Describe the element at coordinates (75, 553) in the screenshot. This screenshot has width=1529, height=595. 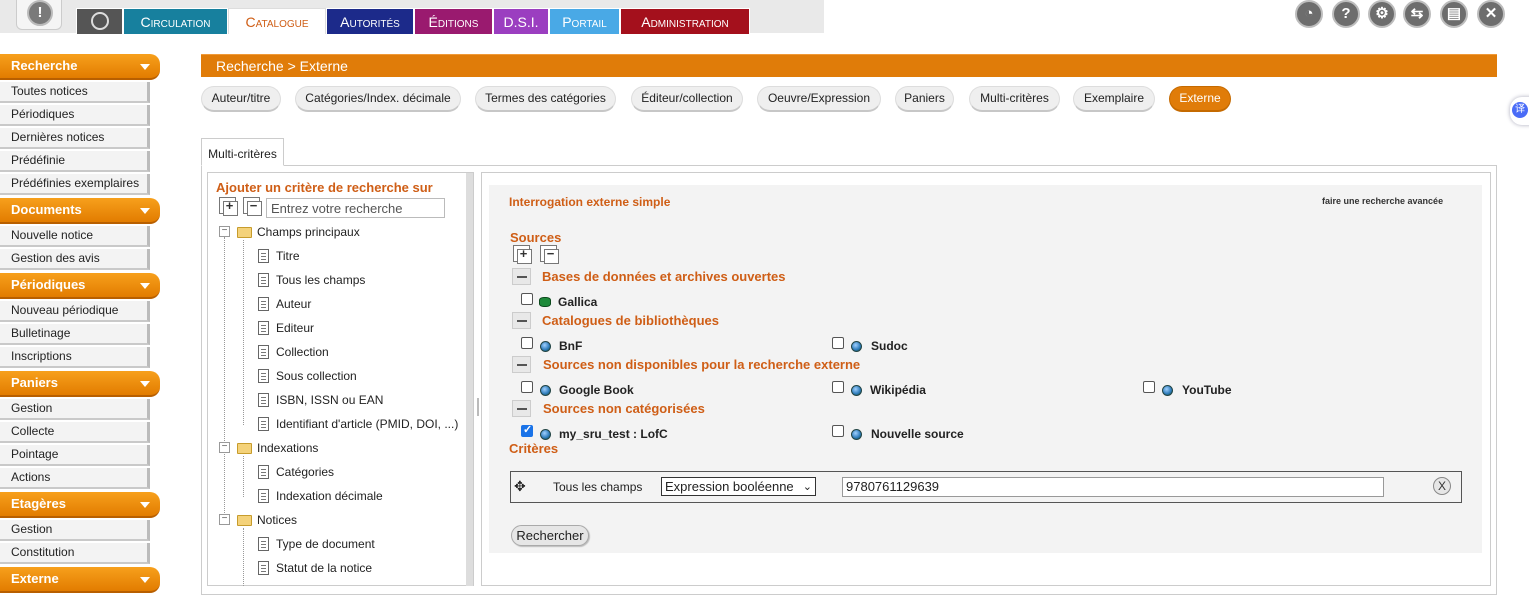
I see `menu-item-constitution: Constitution` at that location.